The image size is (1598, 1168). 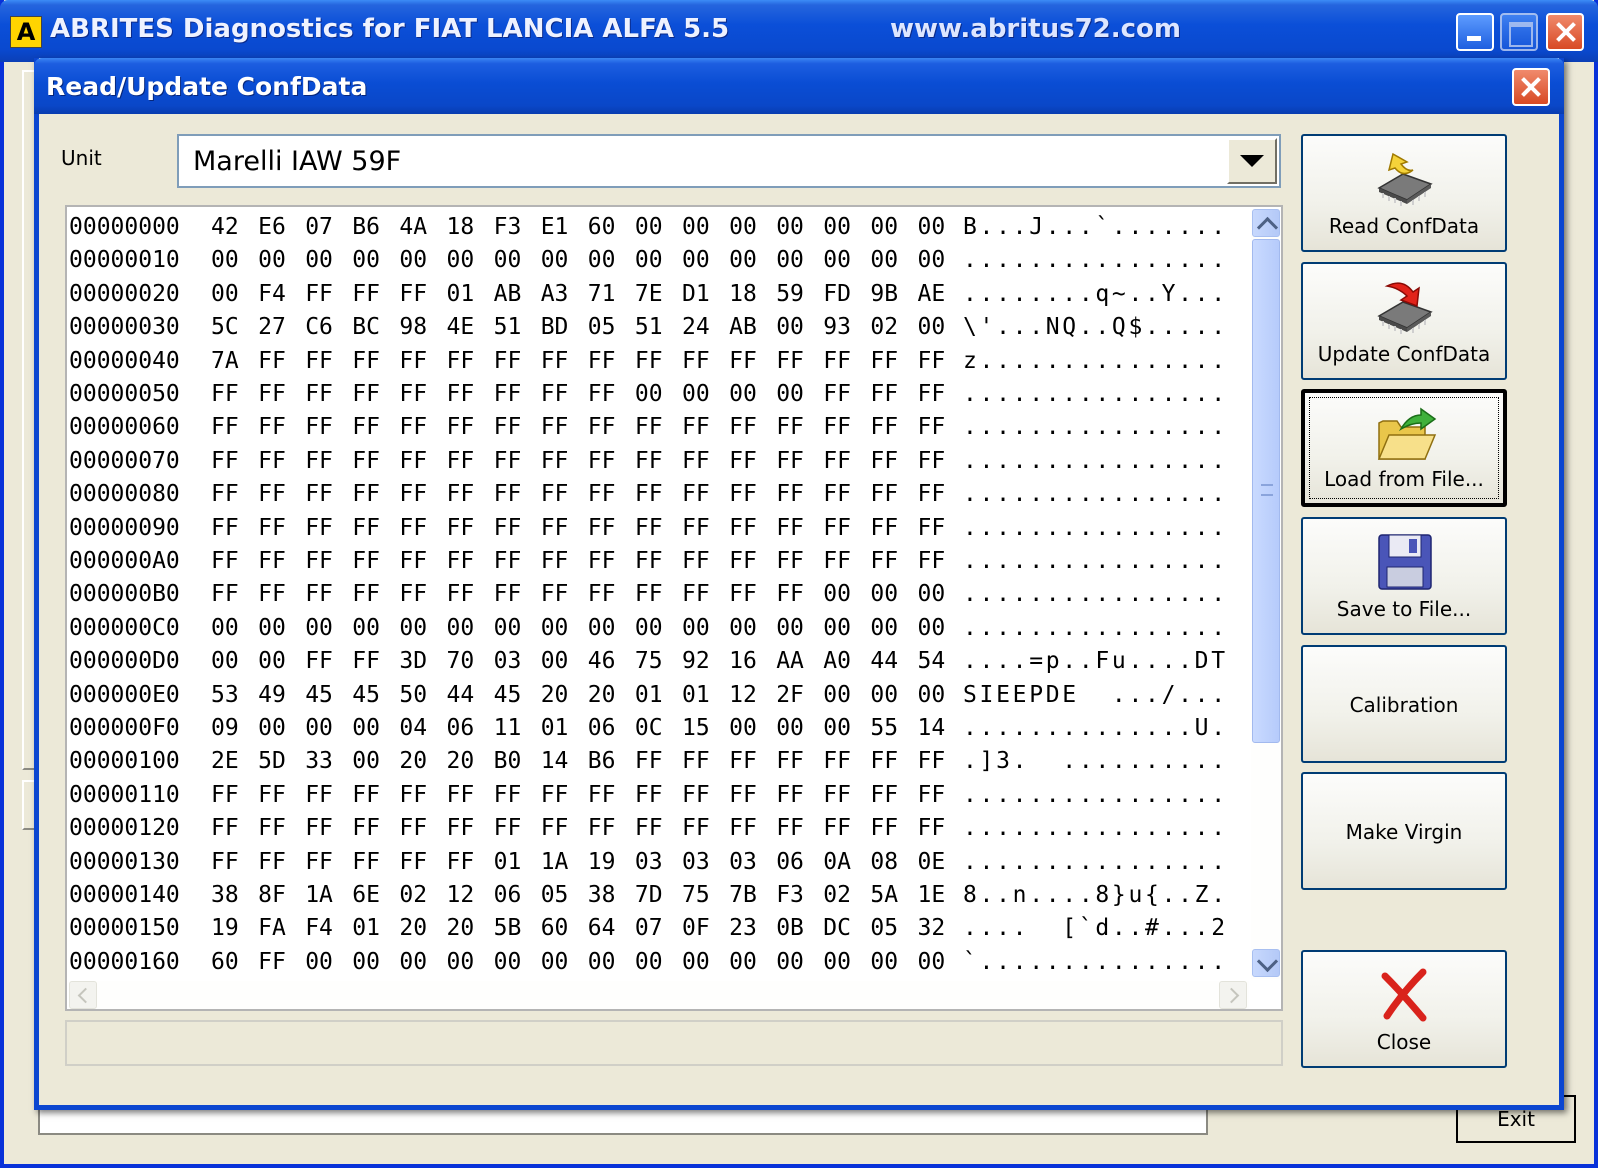 What do you see at coordinates (366, 695) in the screenshot?
I see `hex-byte: 45` at bounding box center [366, 695].